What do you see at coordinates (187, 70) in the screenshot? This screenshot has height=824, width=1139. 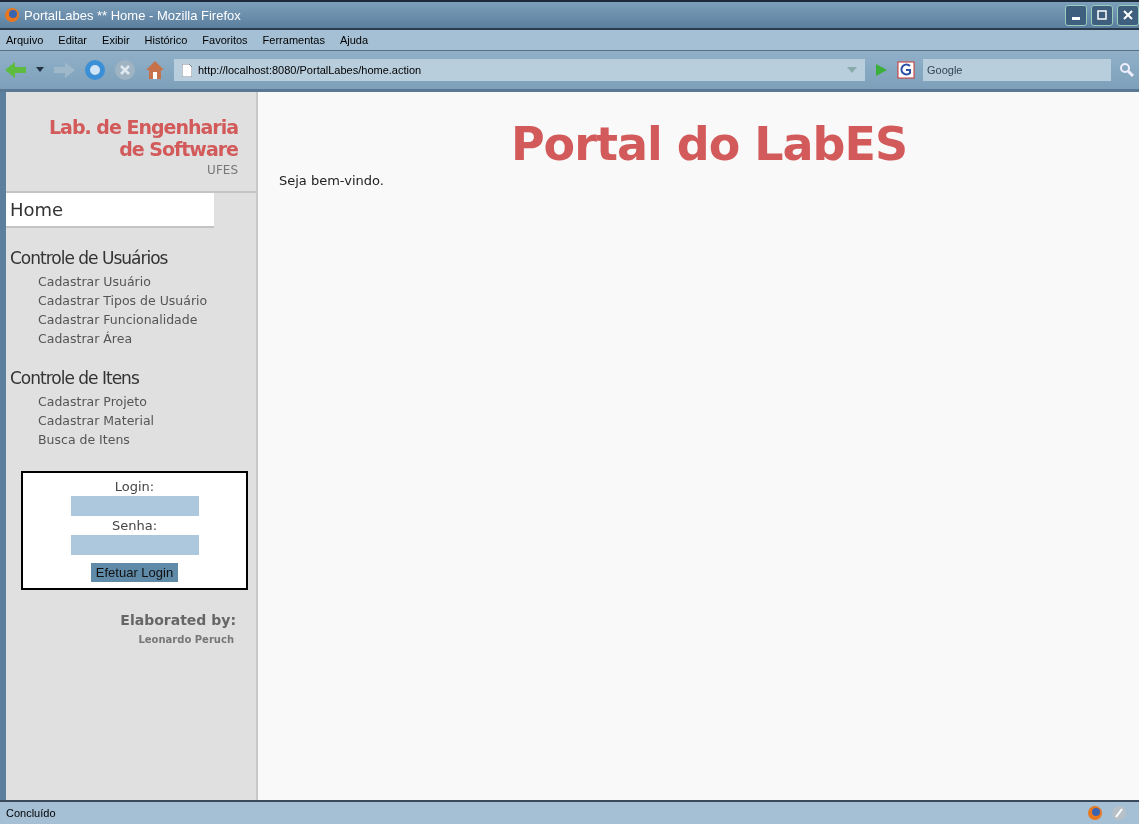 I see `page-icon` at bounding box center [187, 70].